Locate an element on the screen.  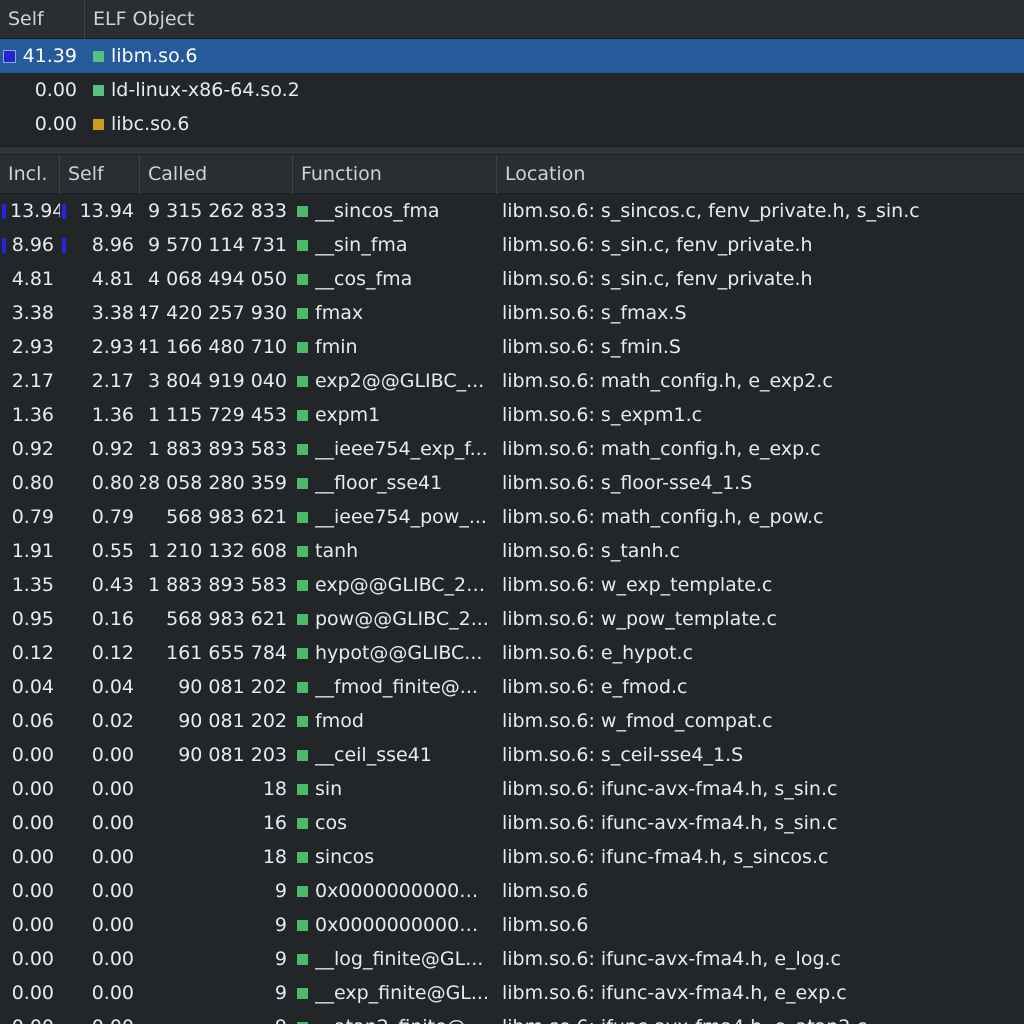
function-incl-value: 1.35 is located at coordinates (32, 585).